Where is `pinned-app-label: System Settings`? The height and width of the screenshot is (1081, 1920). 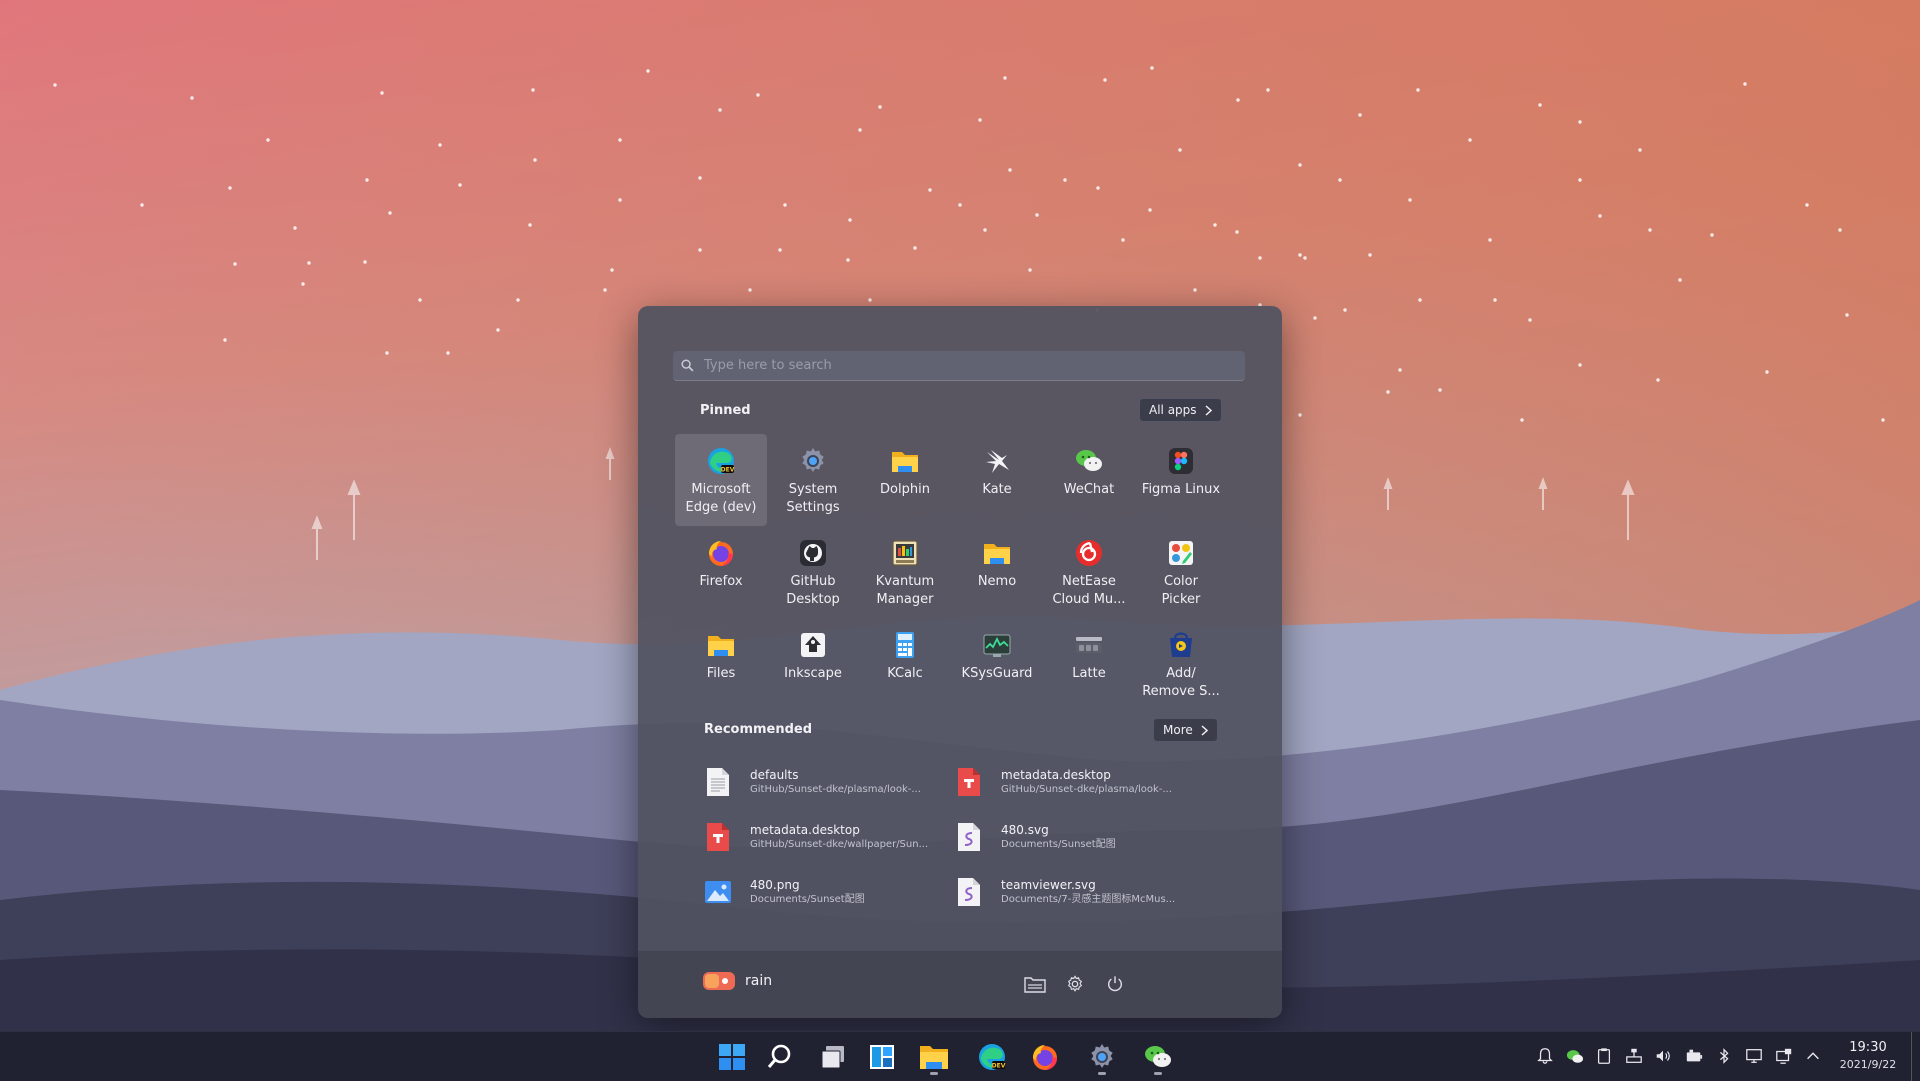
pinned-app-label: System Settings is located at coordinates (813, 498).